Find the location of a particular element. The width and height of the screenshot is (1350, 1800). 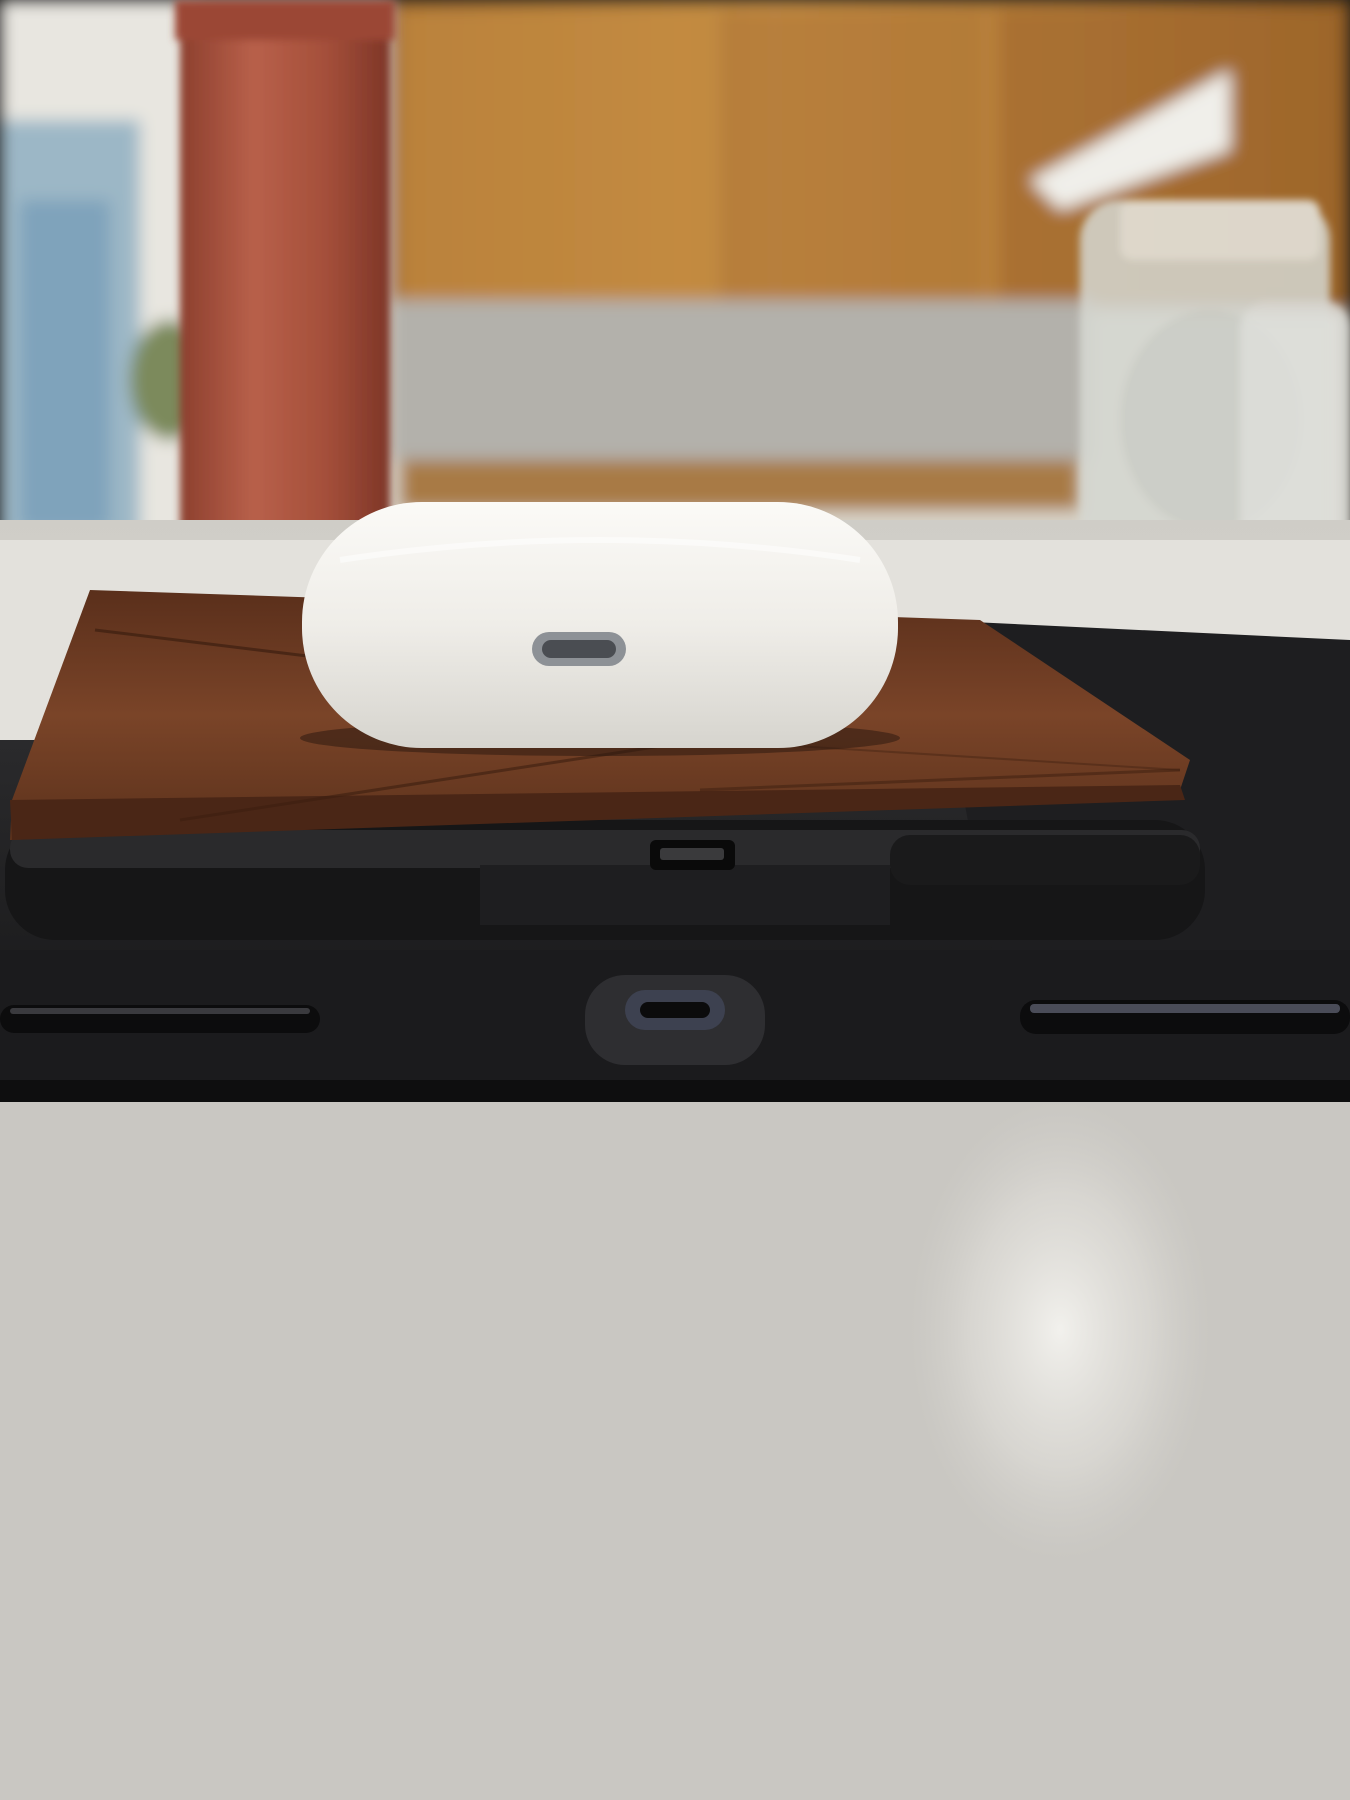

airpods-case is located at coordinates (600, 629).